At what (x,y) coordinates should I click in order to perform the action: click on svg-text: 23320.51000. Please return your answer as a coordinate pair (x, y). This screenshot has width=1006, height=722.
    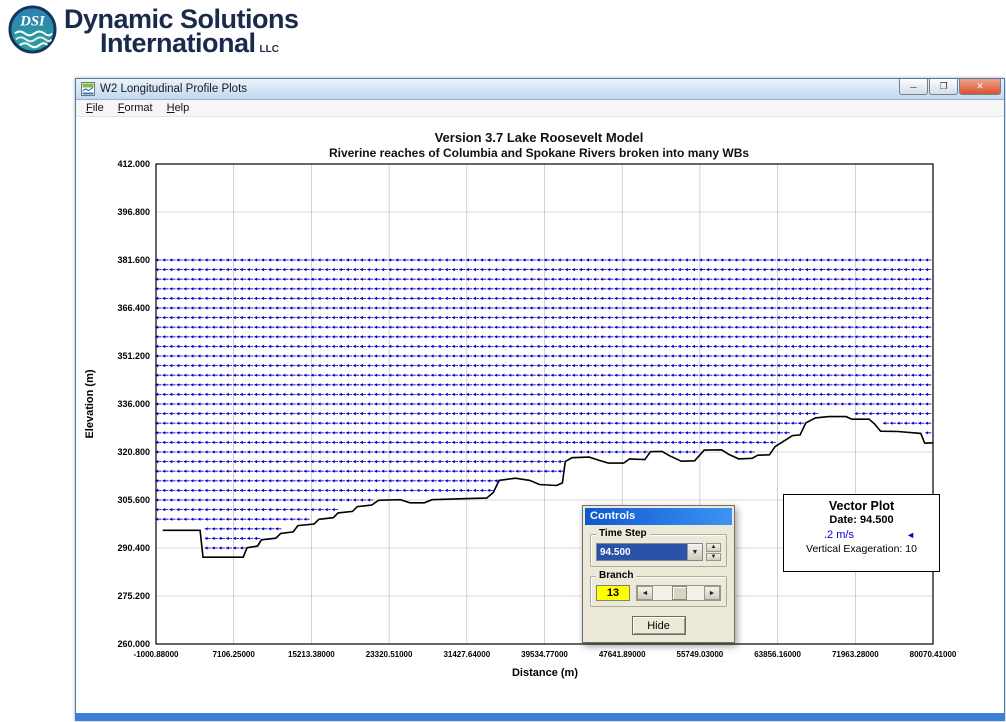
    Looking at the image, I should click on (389, 654).